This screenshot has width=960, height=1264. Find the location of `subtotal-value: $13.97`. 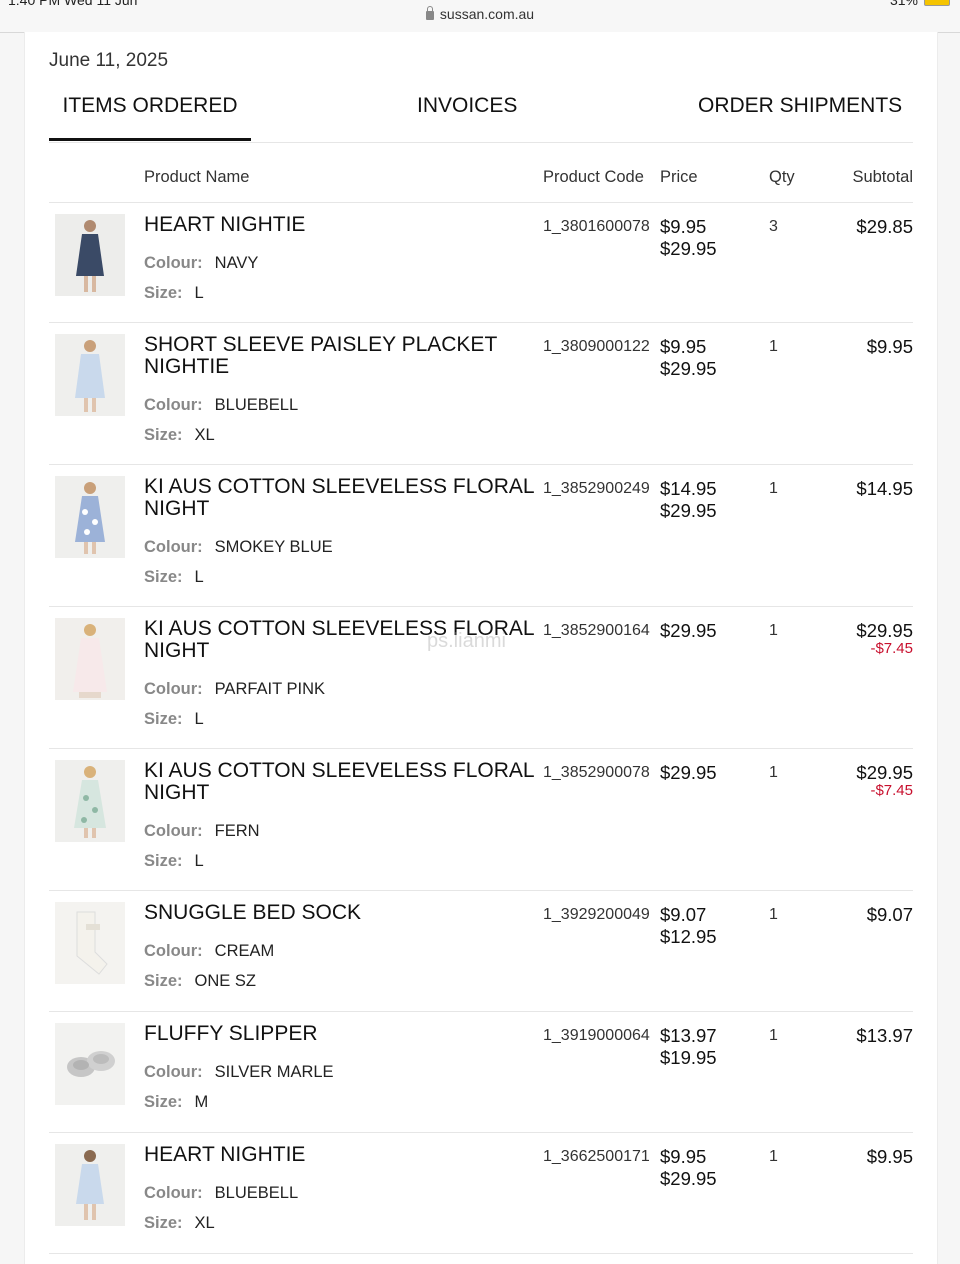

subtotal-value: $13.97 is located at coordinates (884, 1035).